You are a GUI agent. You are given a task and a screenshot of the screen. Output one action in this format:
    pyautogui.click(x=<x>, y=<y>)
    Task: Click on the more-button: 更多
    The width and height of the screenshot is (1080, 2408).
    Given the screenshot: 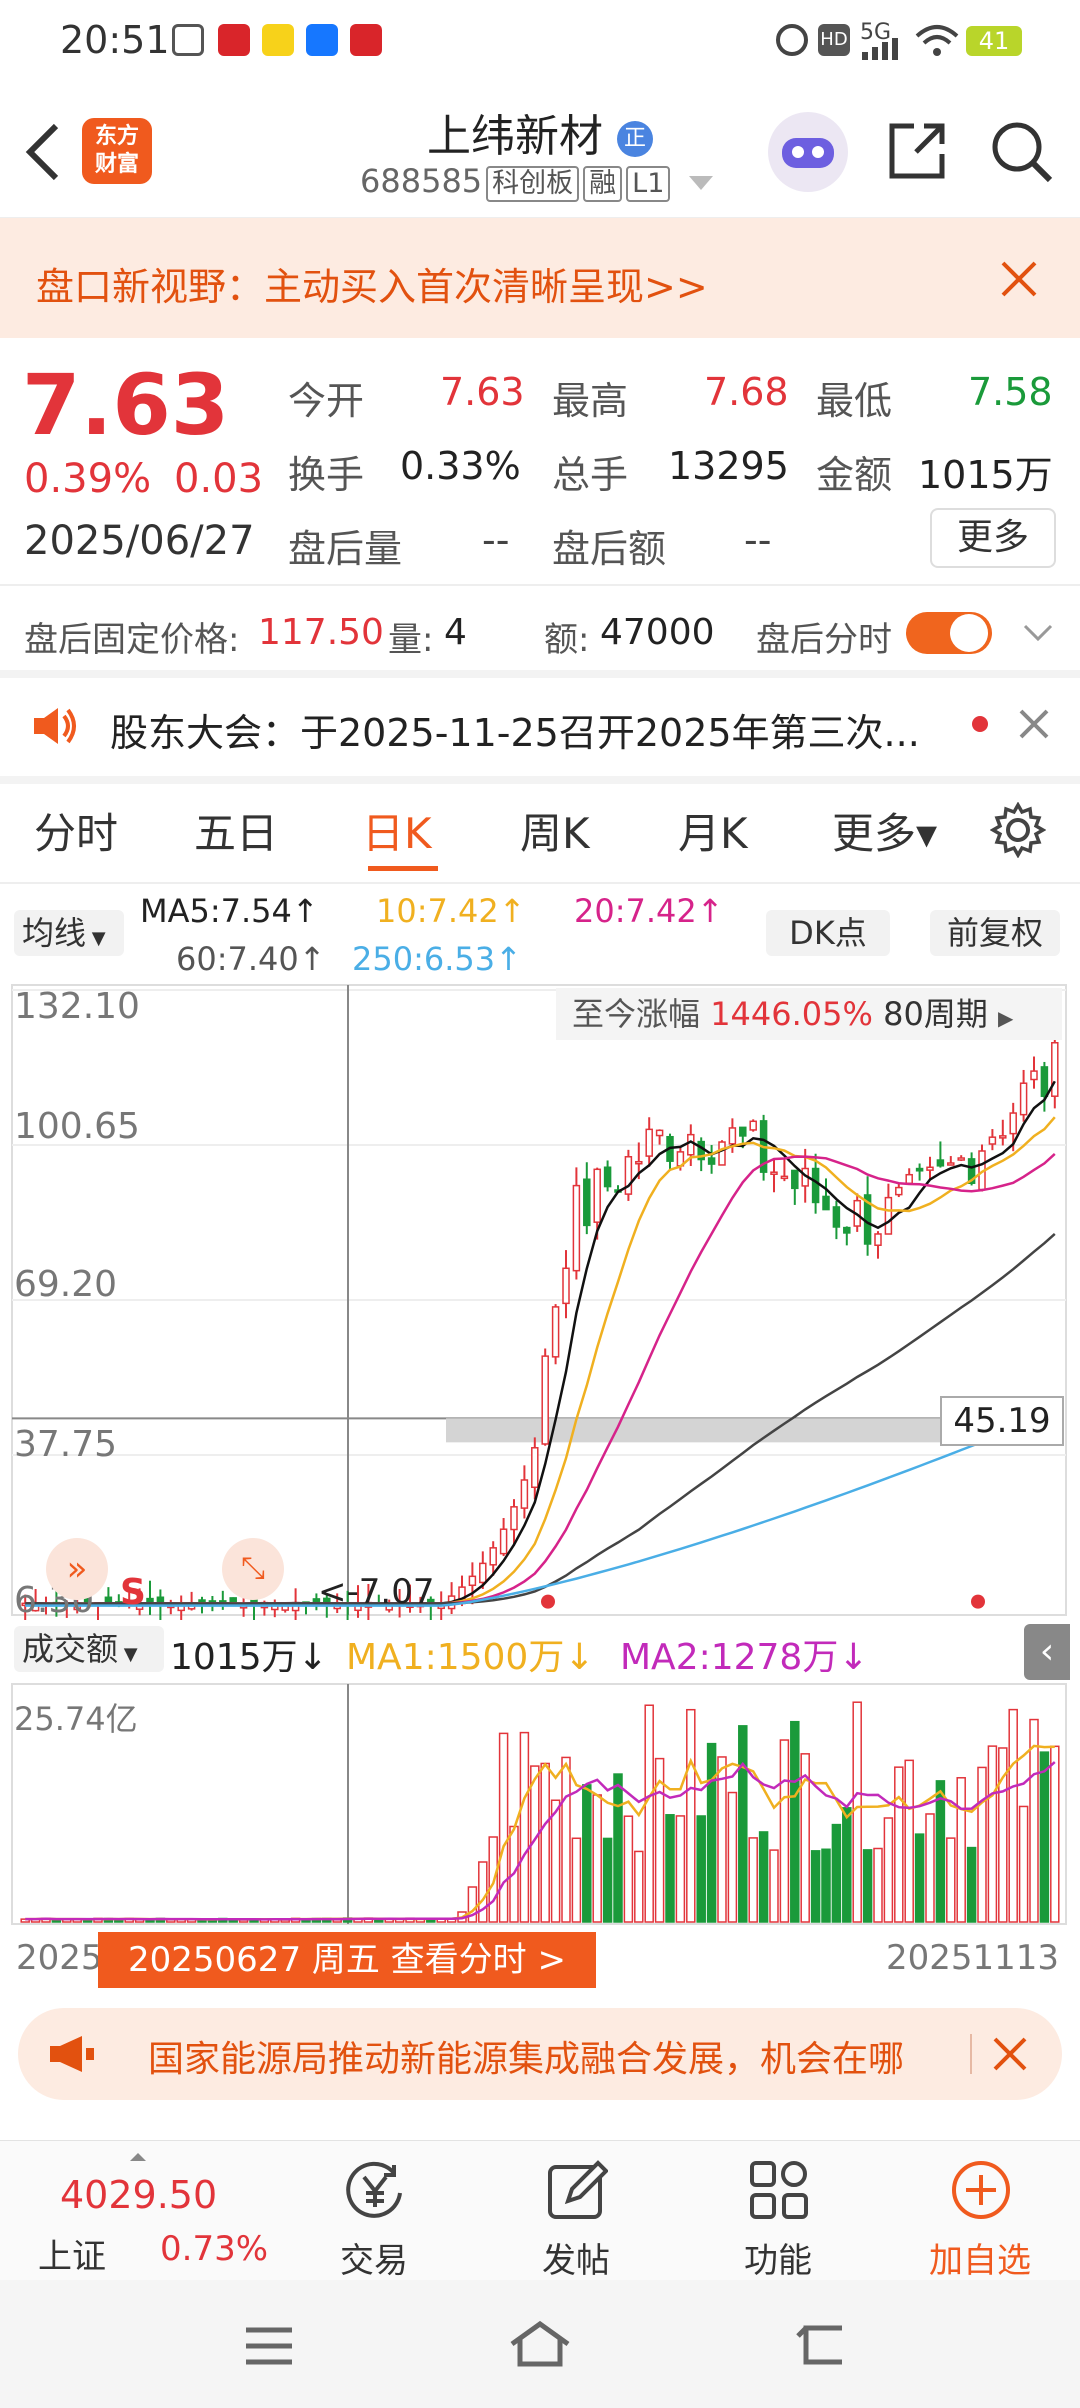 What is the action you would take?
    pyautogui.click(x=993, y=538)
    